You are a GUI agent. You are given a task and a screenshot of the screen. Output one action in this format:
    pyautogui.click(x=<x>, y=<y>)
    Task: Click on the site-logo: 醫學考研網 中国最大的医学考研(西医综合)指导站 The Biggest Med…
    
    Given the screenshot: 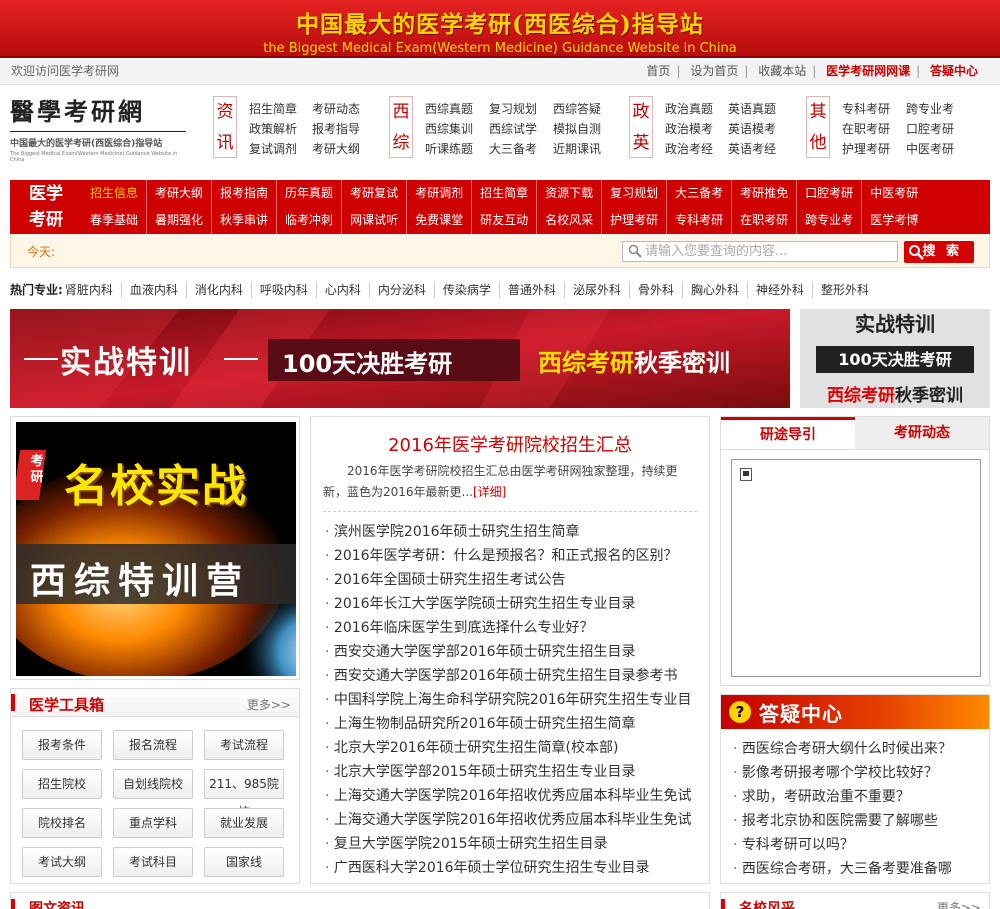 What is the action you would take?
    pyautogui.click(x=98, y=127)
    